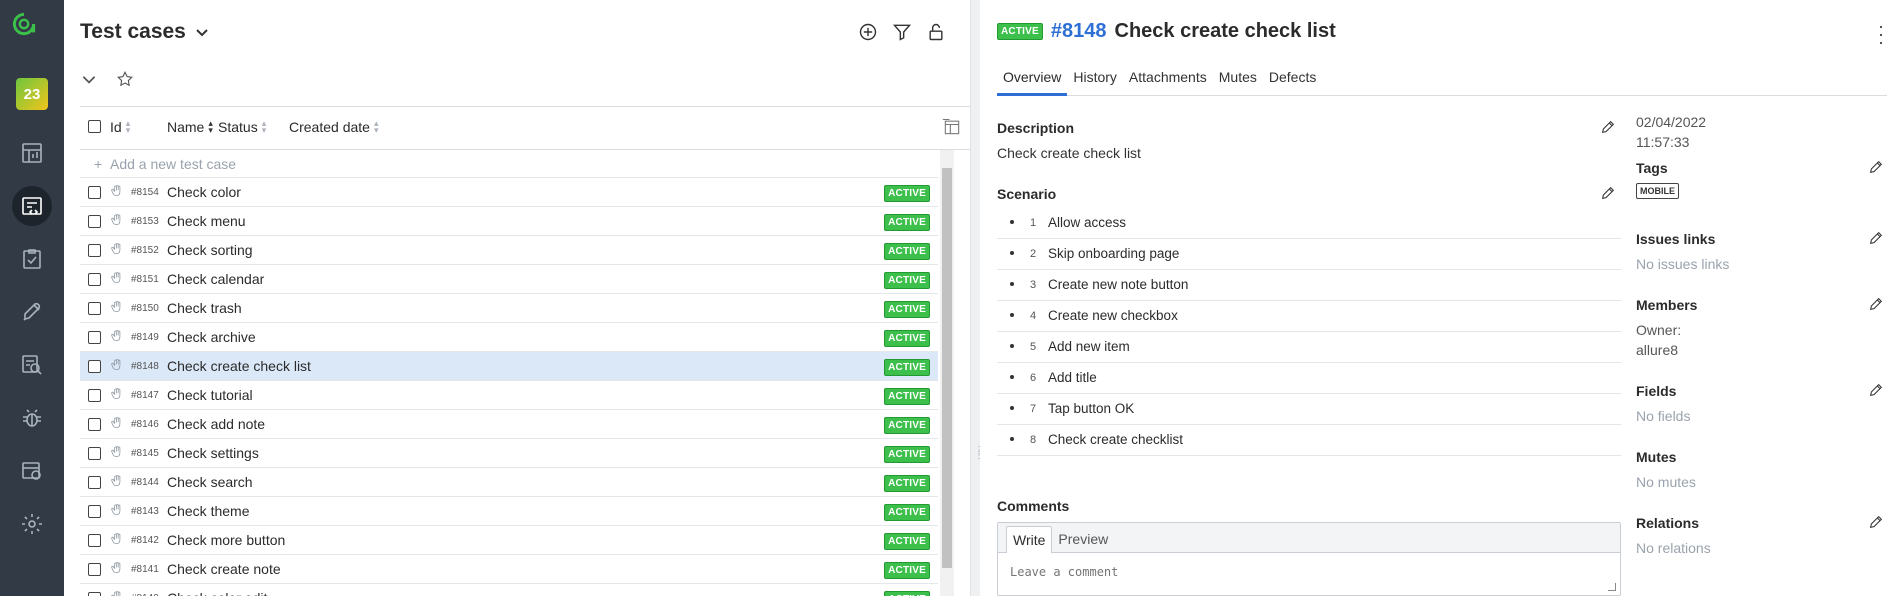  What do you see at coordinates (125, 79) in the screenshot?
I see `star-icon` at bounding box center [125, 79].